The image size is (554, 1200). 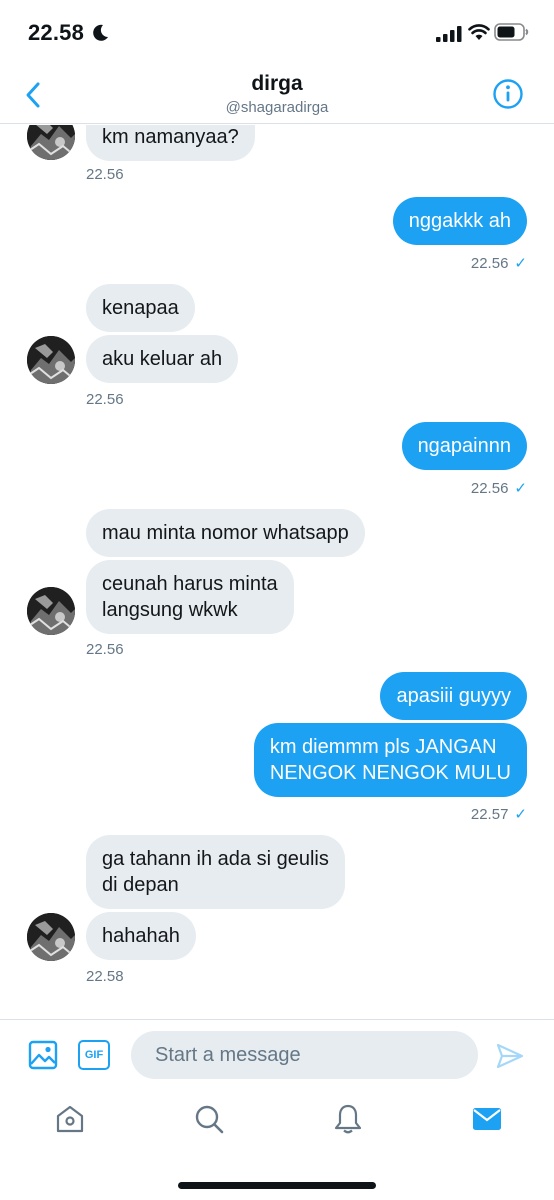 What do you see at coordinates (277, 1122) in the screenshot?
I see `bottom-tab-bar` at bounding box center [277, 1122].